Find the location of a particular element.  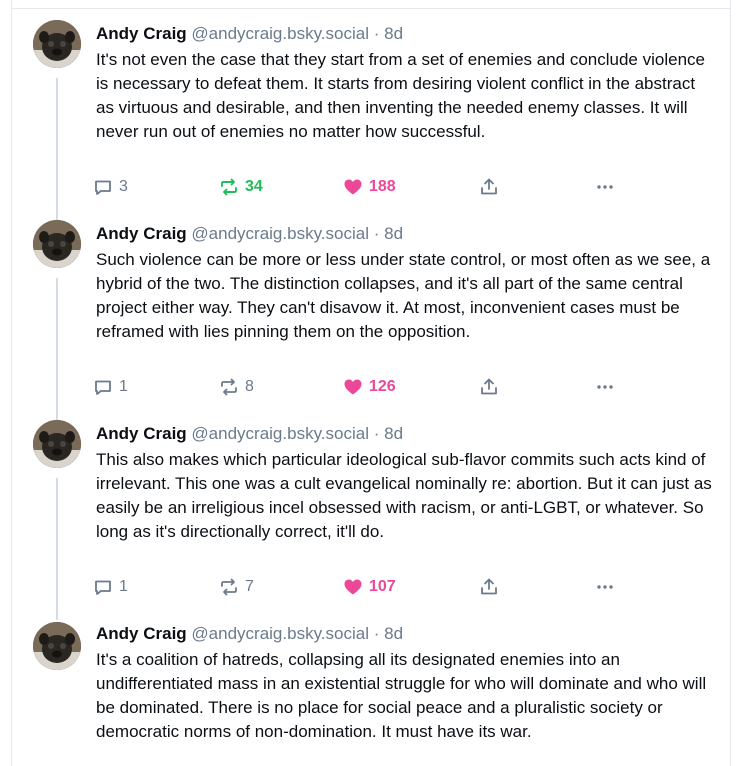

like-button: 126 is located at coordinates (369, 387).